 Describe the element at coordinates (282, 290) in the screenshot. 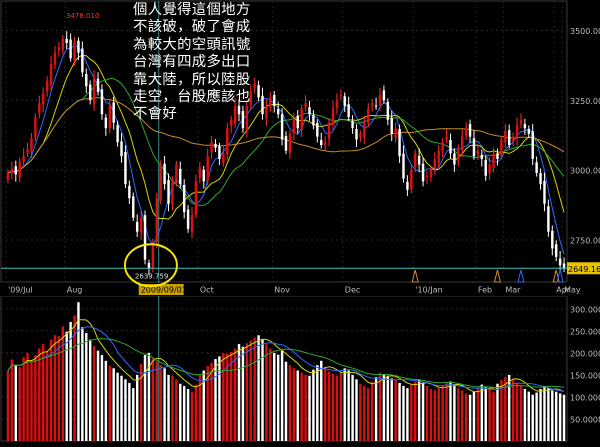

I see `x-tick-label: Nov` at that location.